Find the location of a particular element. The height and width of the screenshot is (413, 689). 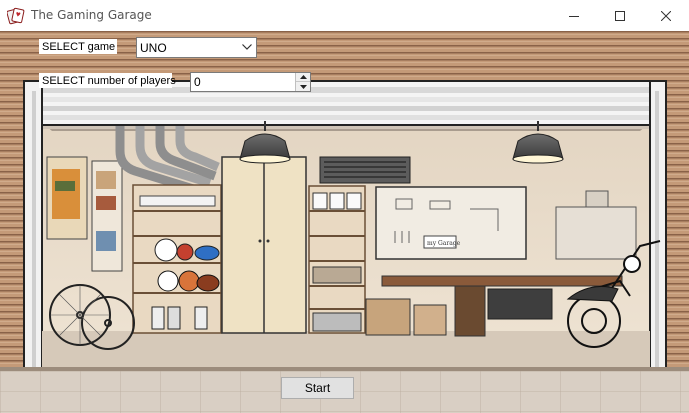

minimize-button is located at coordinates (574, 15).